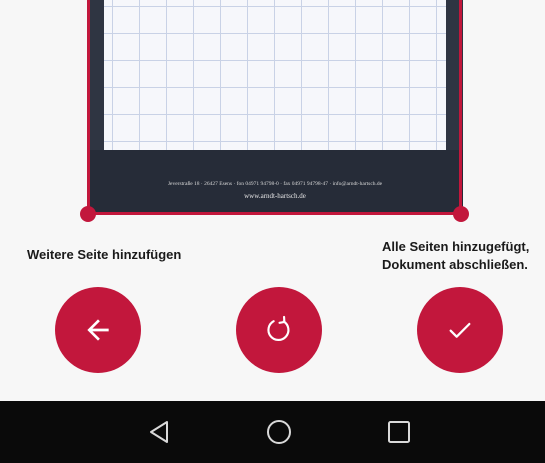 Image resolution: width=545 pixels, height=463 pixels. Describe the element at coordinates (88, 214) in the screenshot. I see `crop-handle-bottom-left` at that location.